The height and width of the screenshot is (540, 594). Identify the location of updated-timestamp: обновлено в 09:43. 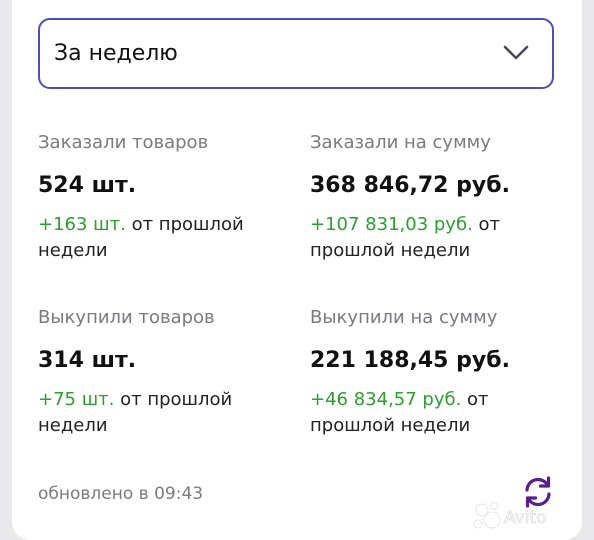
(121, 494).